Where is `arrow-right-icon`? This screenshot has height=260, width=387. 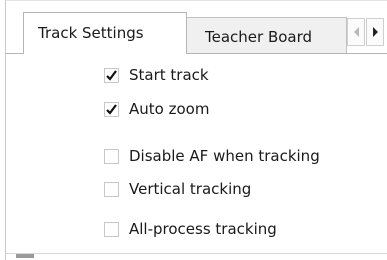 arrow-right-icon is located at coordinates (375, 32).